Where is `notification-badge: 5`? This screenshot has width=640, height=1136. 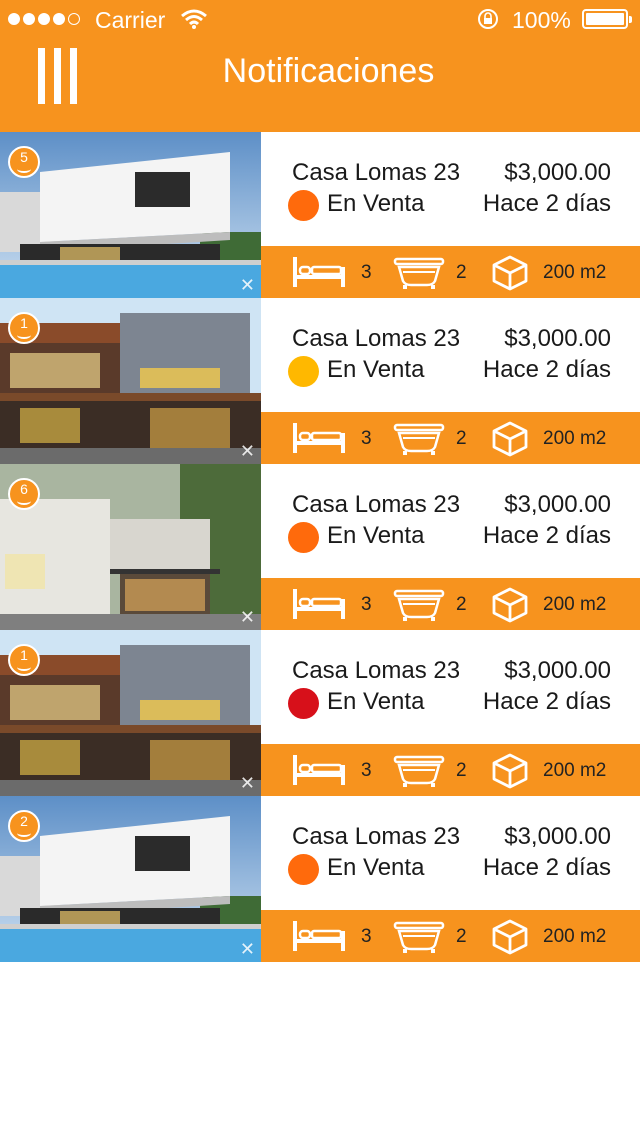 notification-badge: 5 is located at coordinates (24, 162).